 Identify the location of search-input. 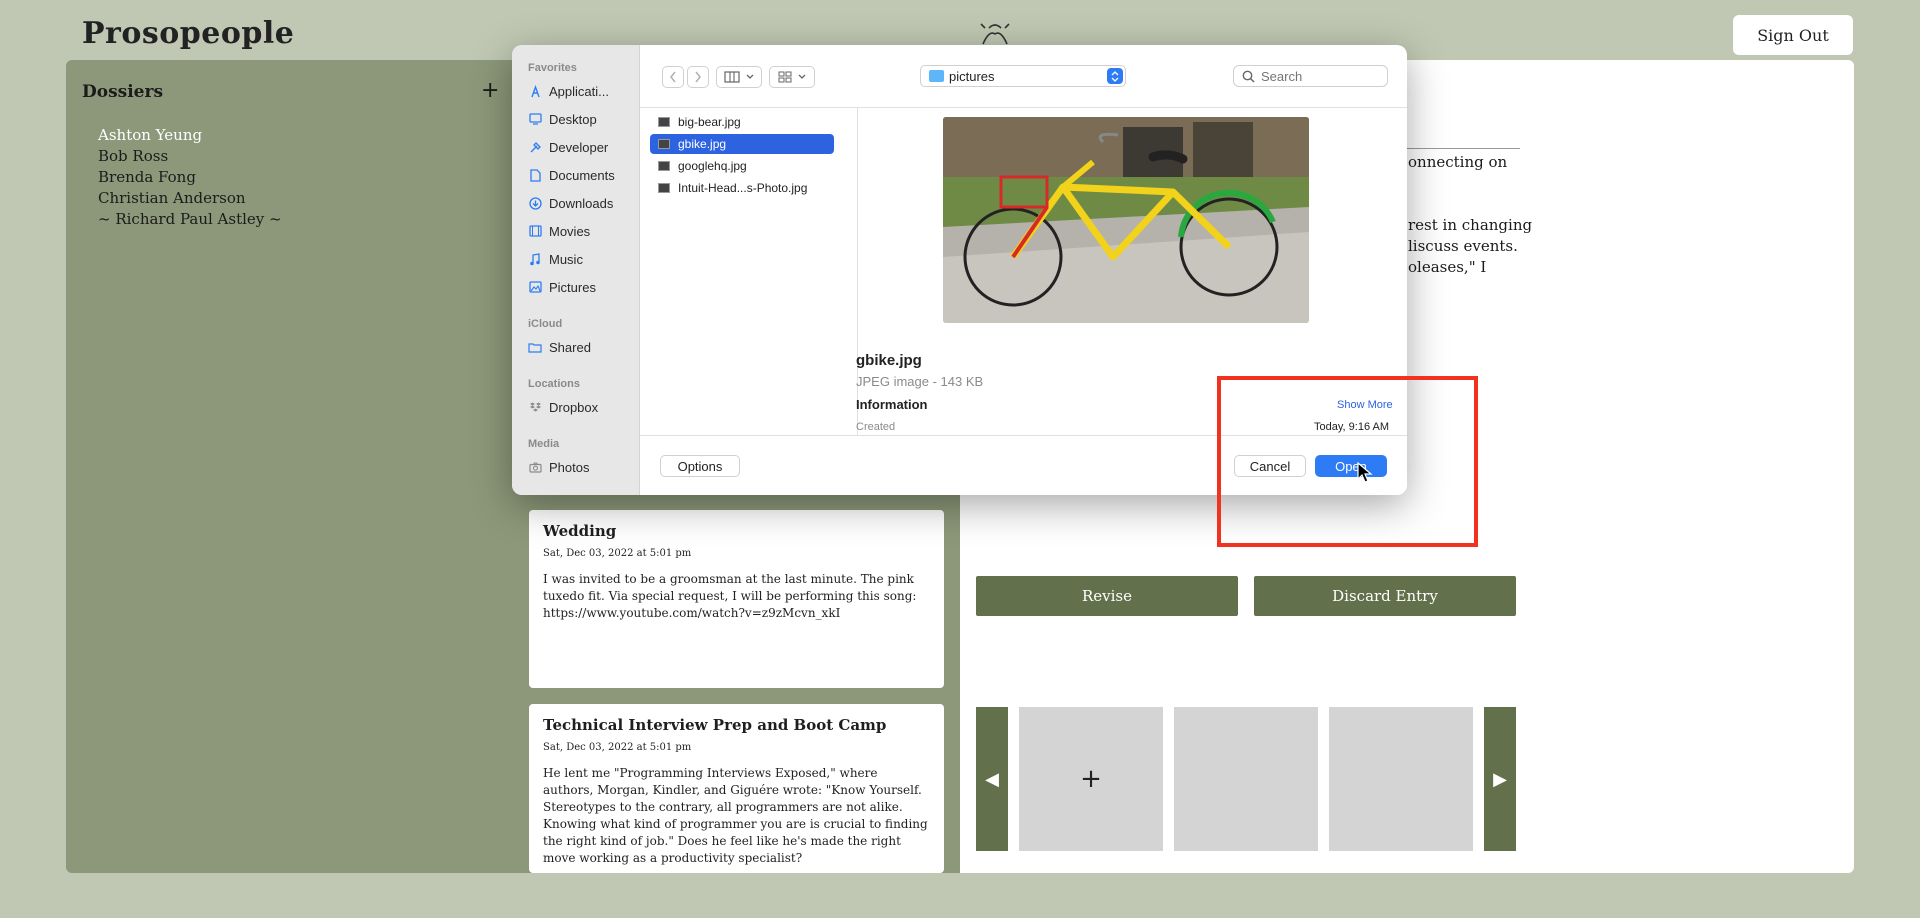
(1321, 76).